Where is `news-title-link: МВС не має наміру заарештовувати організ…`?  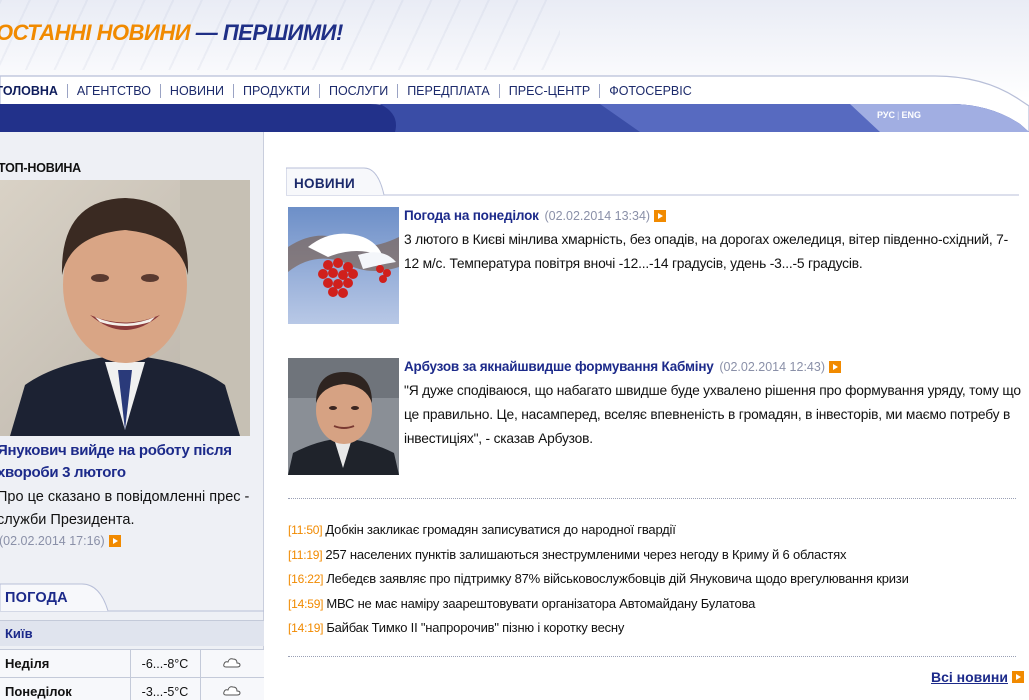 news-title-link: МВС не має наміру заарештовувати організ… is located at coordinates (540, 603).